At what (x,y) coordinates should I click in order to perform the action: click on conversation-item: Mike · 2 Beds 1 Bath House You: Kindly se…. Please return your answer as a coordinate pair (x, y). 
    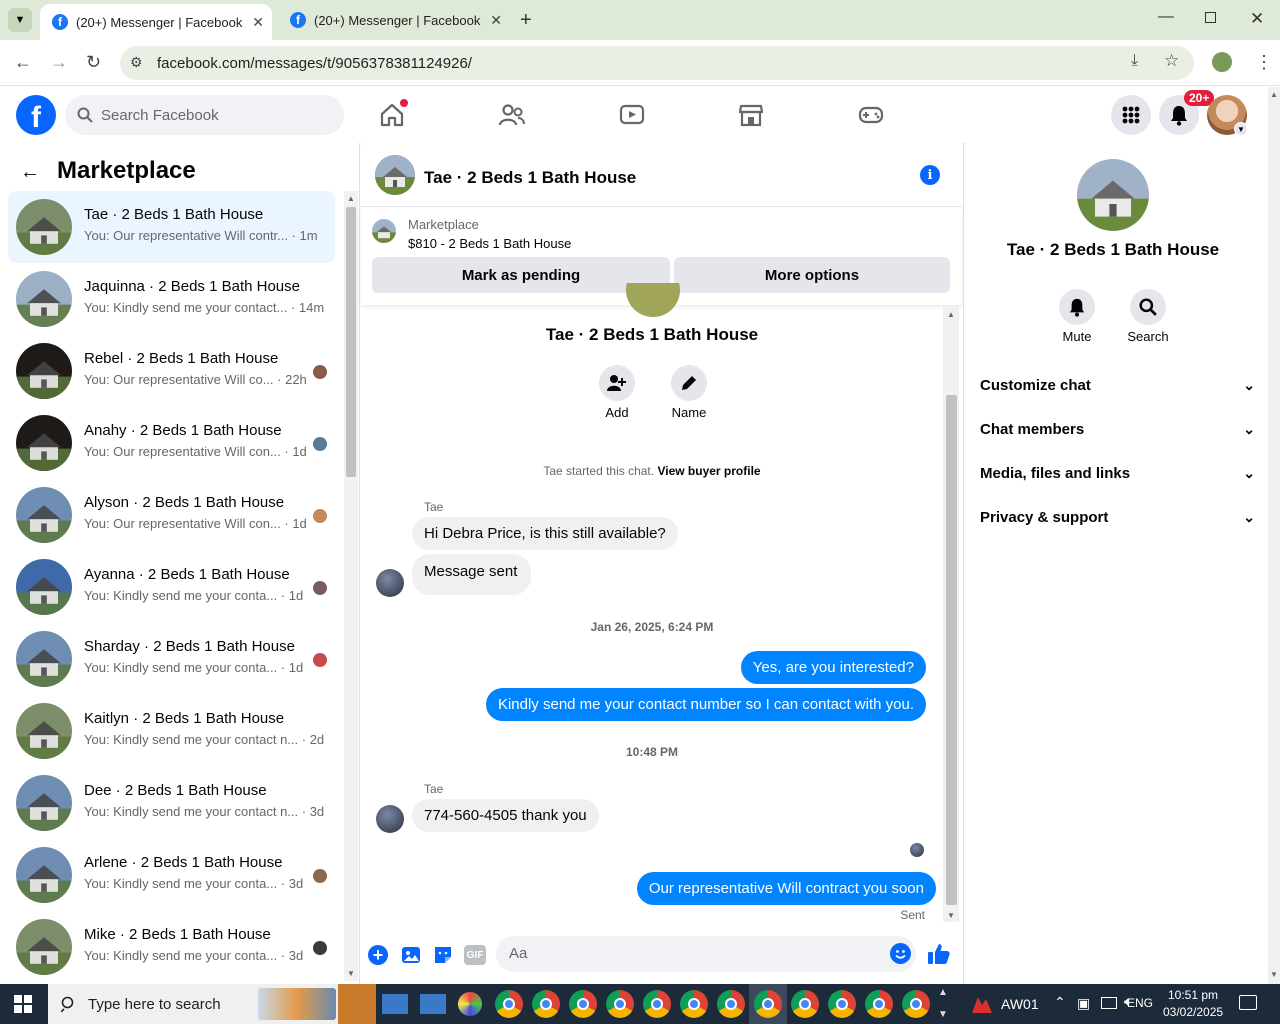
    Looking at the image, I should click on (171, 947).